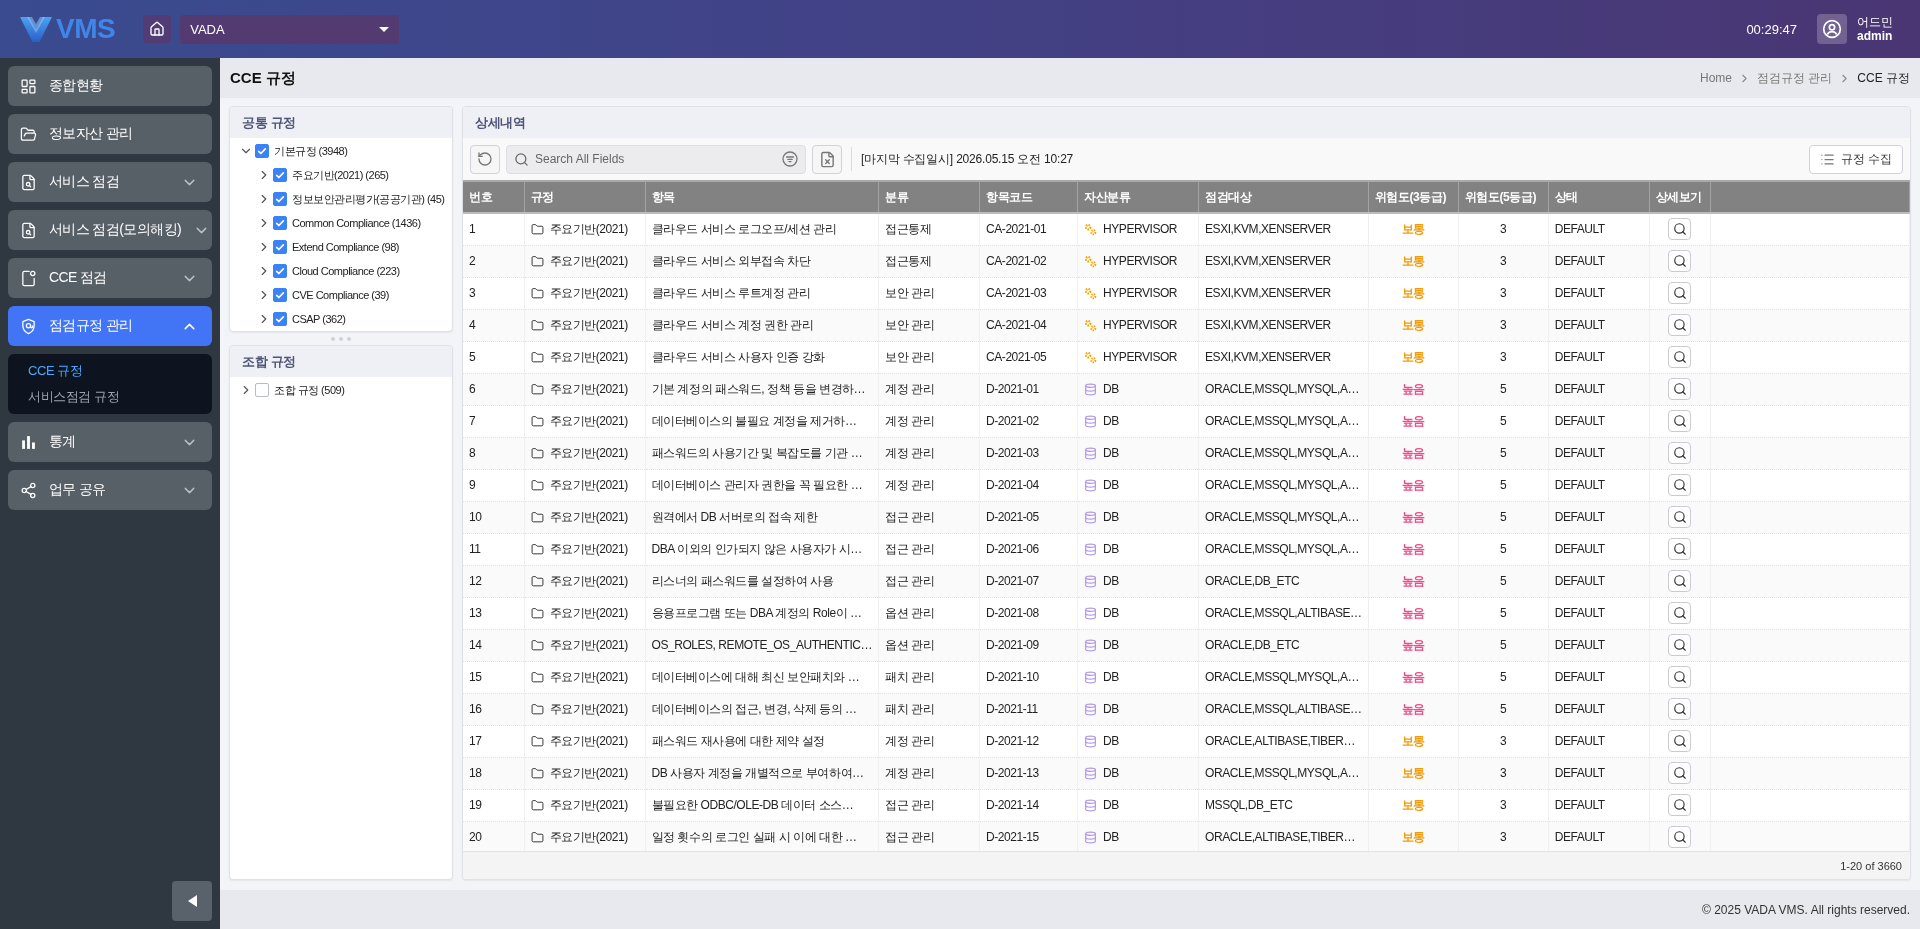 The width and height of the screenshot is (1920, 929). I want to click on sidebar-item: 업무 공유, so click(110, 490).